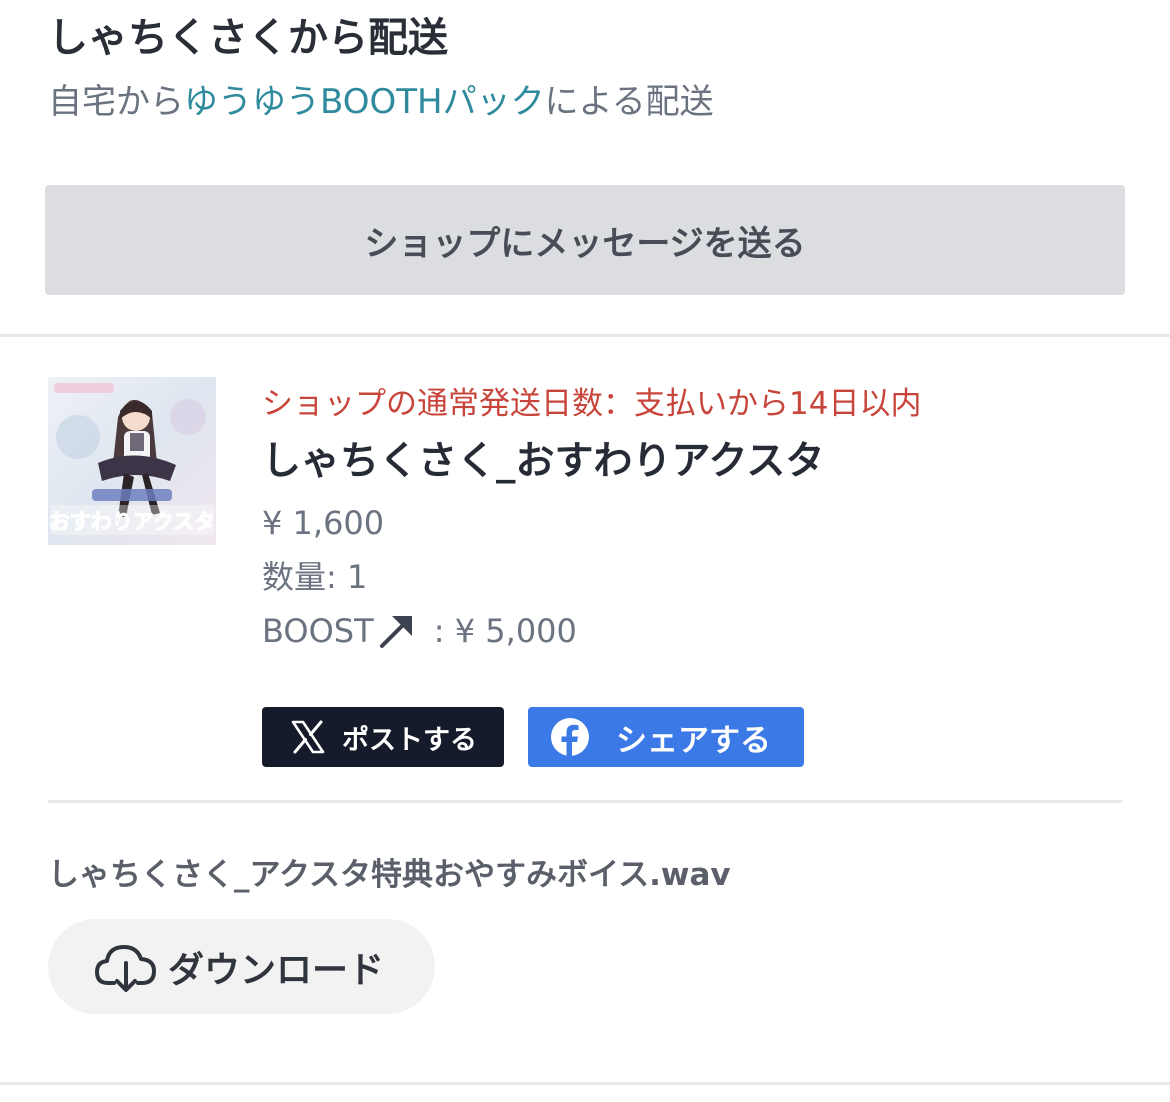 This screenshot has height=1102, width=1170. Describe the element at coordinates (585, 801) in the screenshot. I see `item-divider` at that location.